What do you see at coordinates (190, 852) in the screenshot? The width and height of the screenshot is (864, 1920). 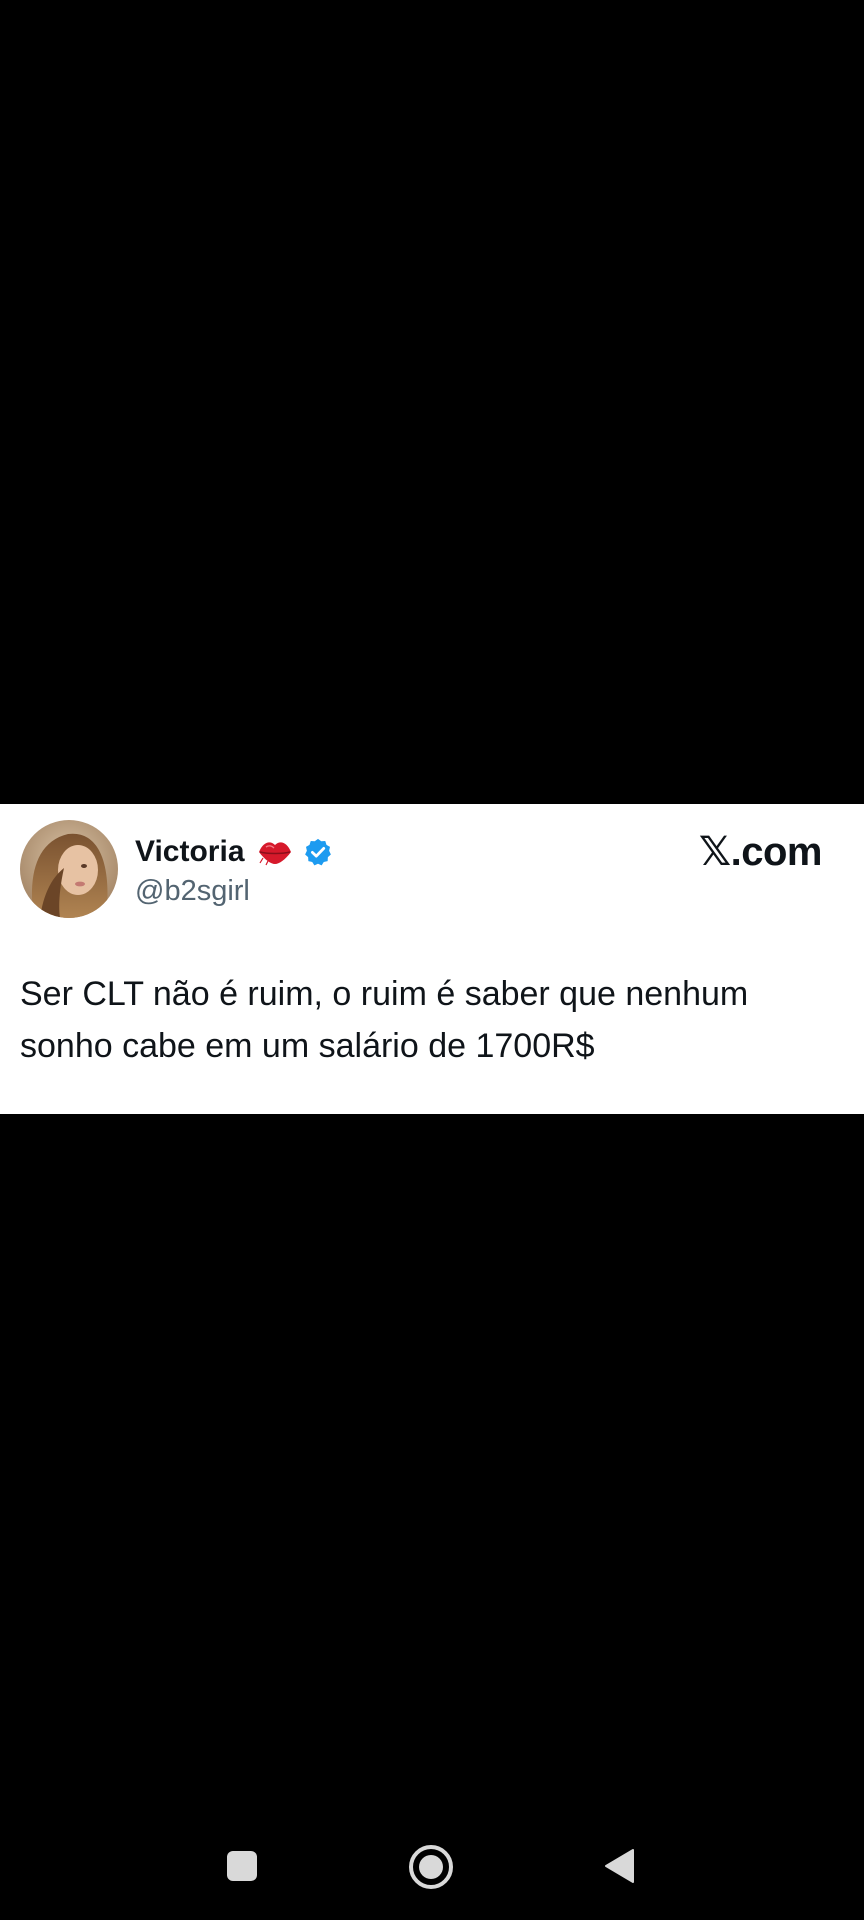 I see `display-name: Victoria` at bounding box center [190, 852].